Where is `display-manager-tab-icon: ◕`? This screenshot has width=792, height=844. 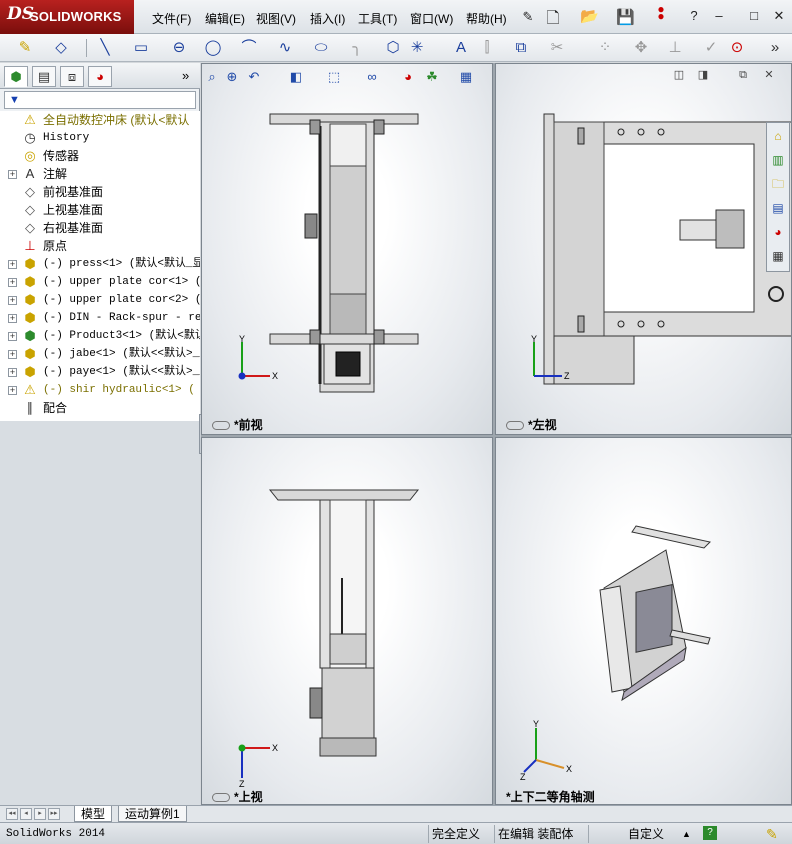 display-manager-tab-icon: ◕ is located at coordinates (100, 76).